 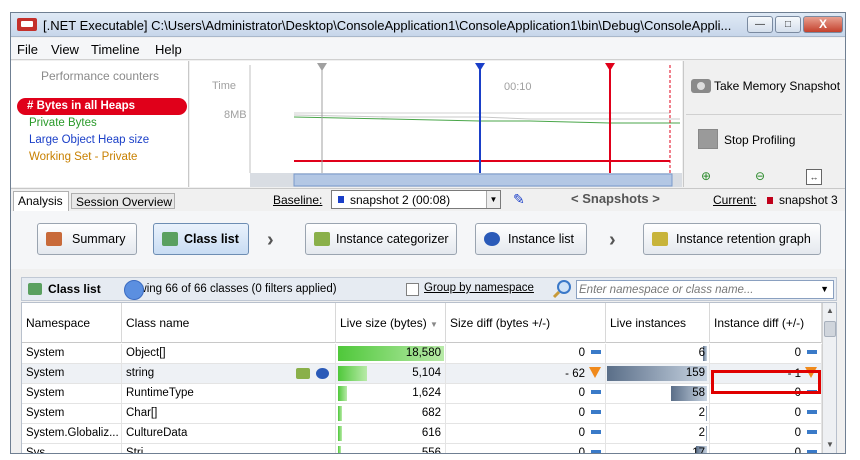 What do you see at coordinates (596, 432) in the screenshot?
I see `no-change-icon` at bounding box center [596, 432].